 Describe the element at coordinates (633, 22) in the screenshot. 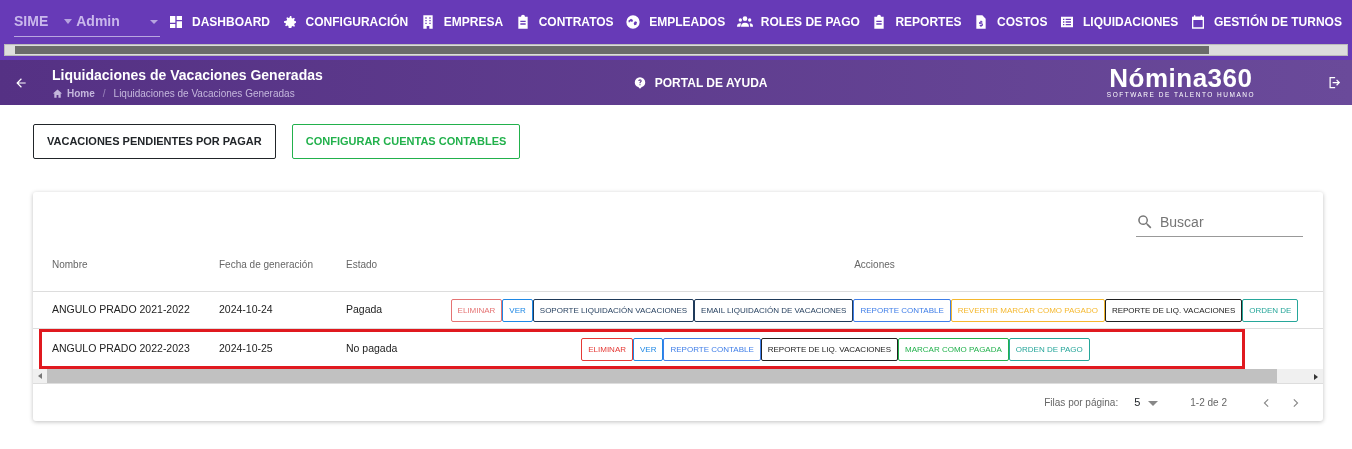

I see `globe-icon` at that location.